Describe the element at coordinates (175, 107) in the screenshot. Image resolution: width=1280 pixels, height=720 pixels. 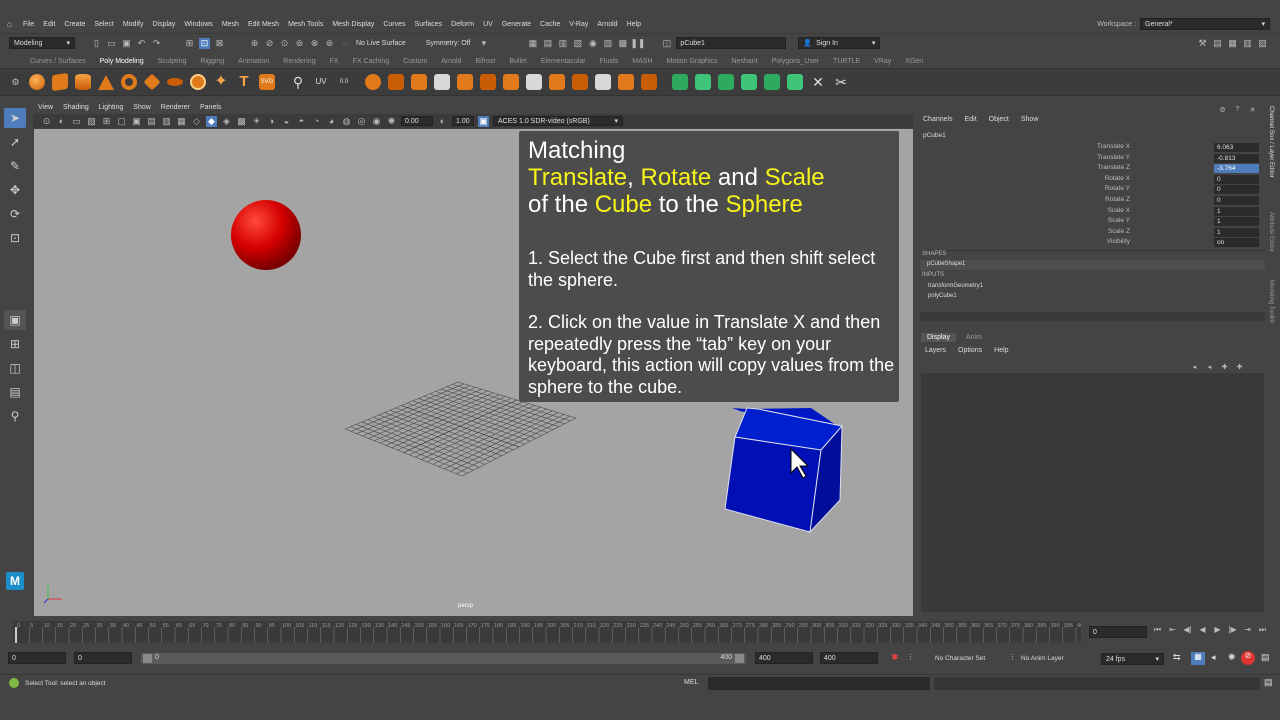
I see `viewport-menu-item: Renderer` at that location.